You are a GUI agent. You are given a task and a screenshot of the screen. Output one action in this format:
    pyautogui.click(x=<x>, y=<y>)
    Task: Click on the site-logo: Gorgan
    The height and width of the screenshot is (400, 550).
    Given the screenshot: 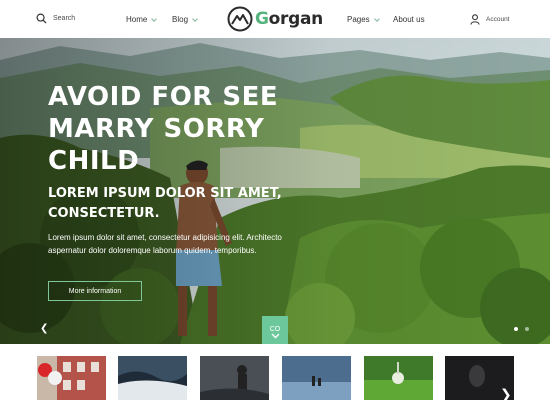 What is the action you would take?
    pyautogui.click(x=275, y=19)
    